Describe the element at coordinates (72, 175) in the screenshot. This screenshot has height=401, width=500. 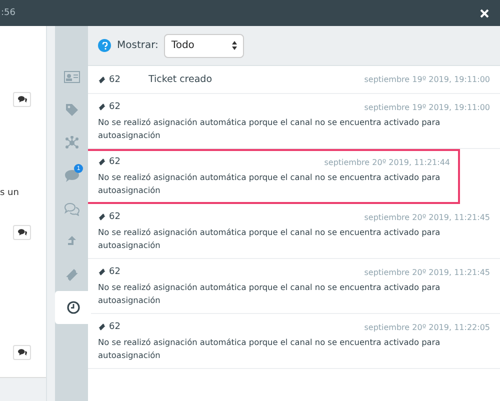
I see `speech-bubble-icon` at that location.